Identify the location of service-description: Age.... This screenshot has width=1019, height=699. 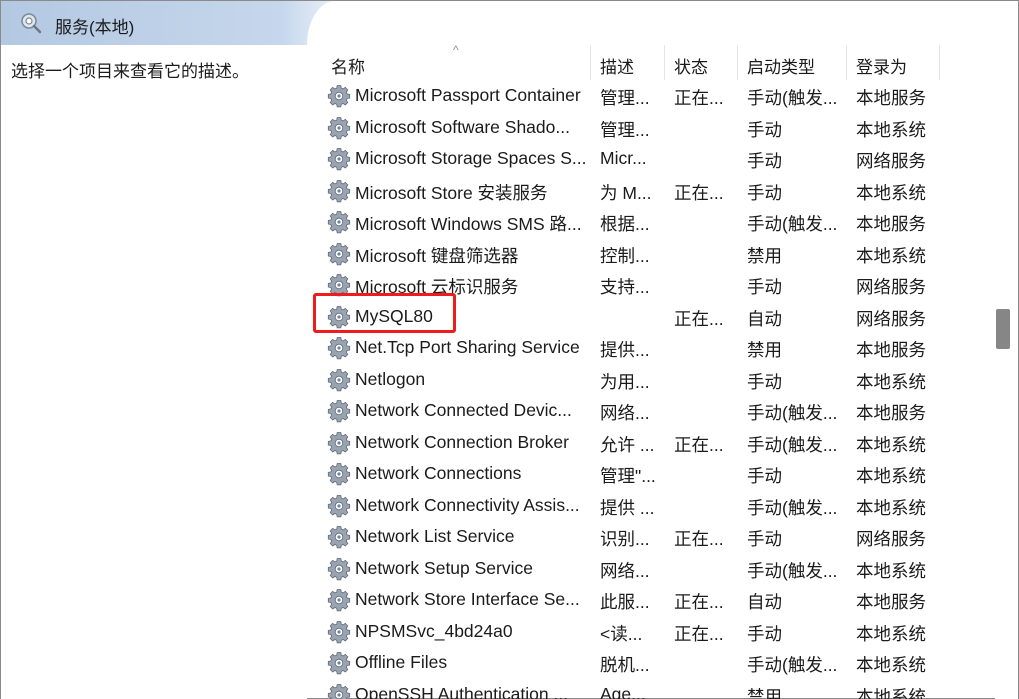
(623, 691).